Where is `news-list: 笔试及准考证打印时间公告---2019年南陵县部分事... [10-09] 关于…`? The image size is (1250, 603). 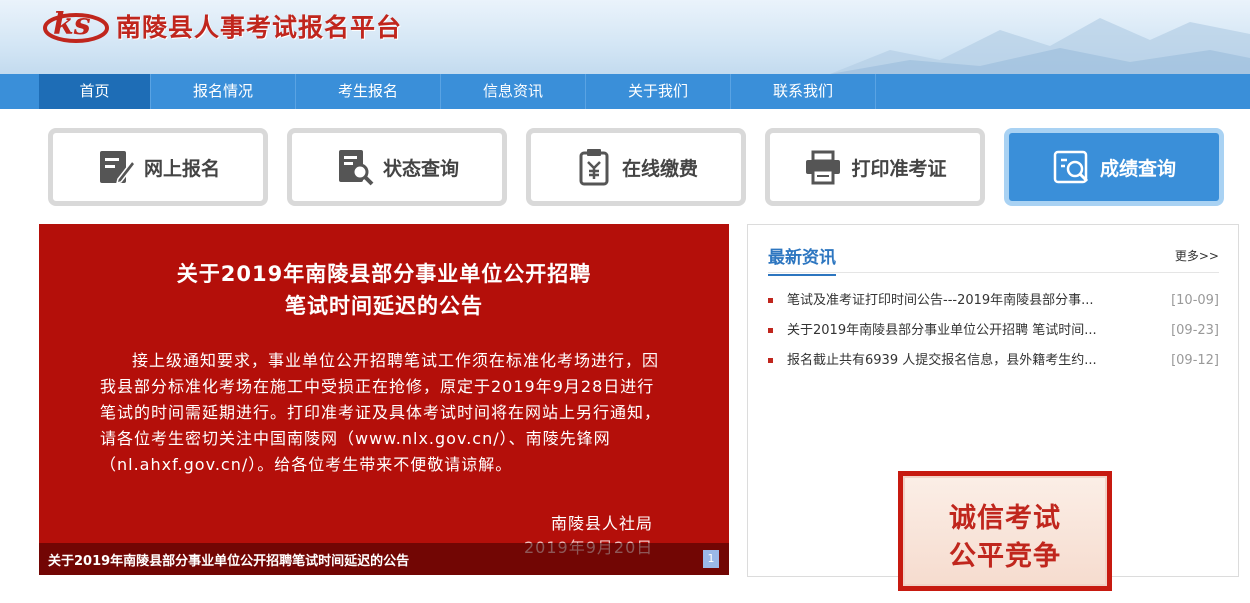
news-list: 笔试及准考证打印时间公告---2019年南陵县部分事... [10-09] 关于… is located at coordinates (993, 336).